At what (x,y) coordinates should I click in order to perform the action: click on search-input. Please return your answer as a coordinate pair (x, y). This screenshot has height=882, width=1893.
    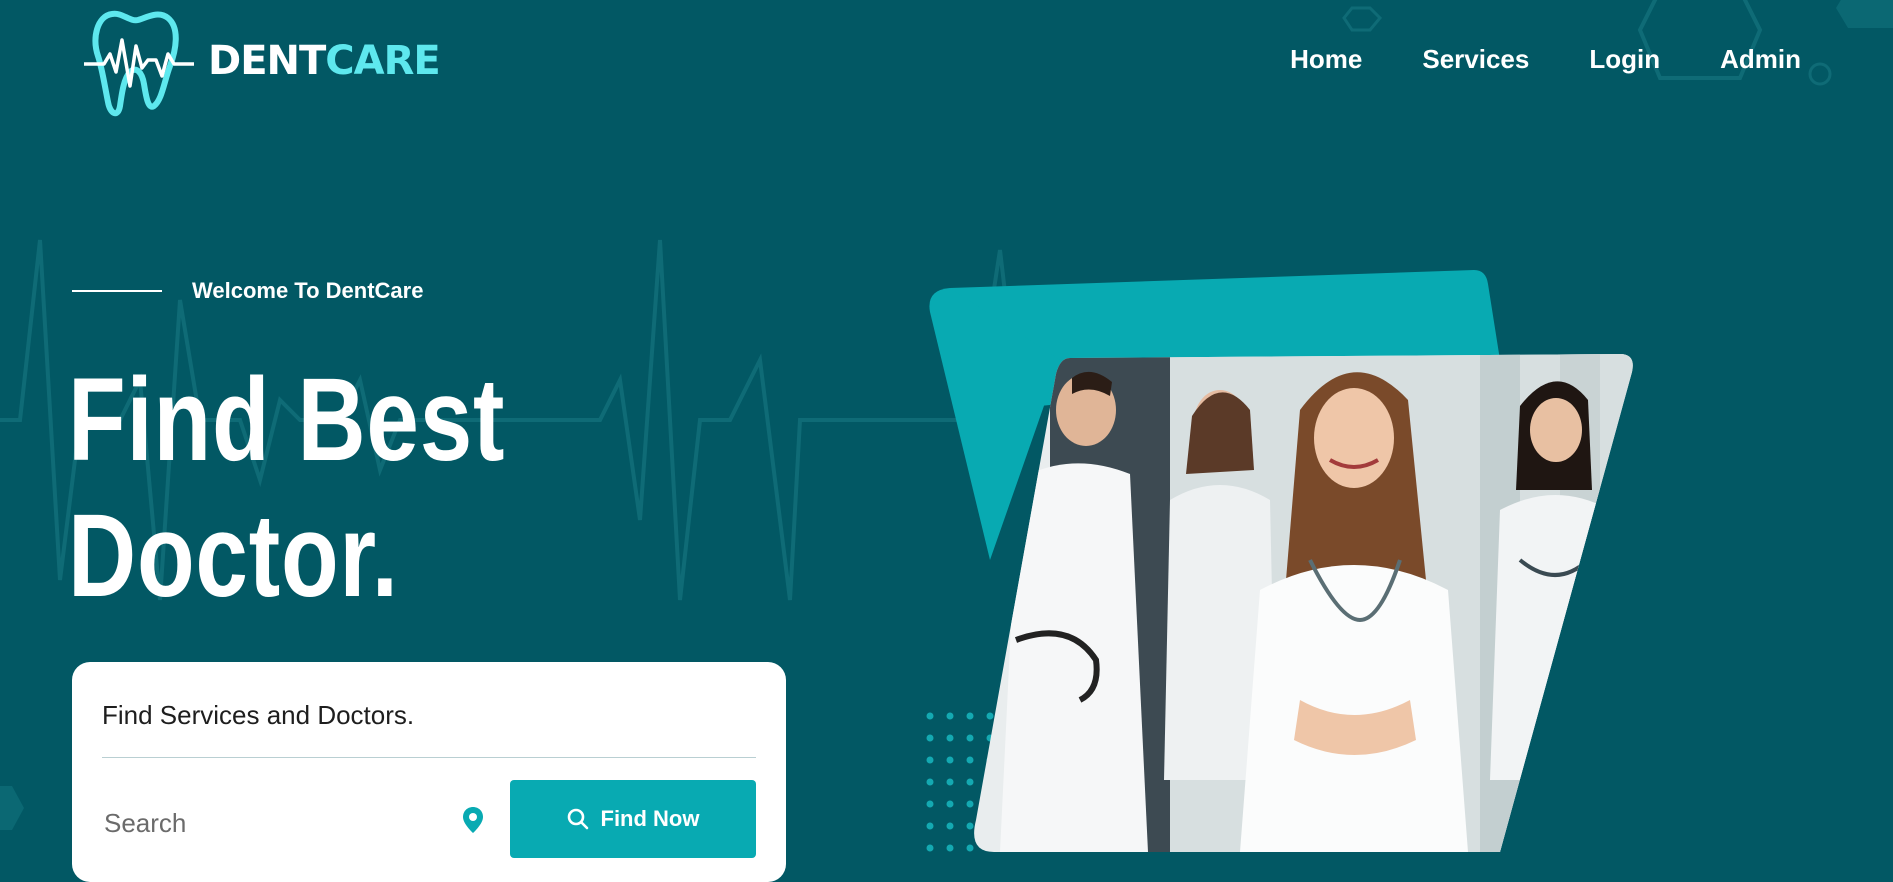
    Looking at the image, I should click on (269, 823).